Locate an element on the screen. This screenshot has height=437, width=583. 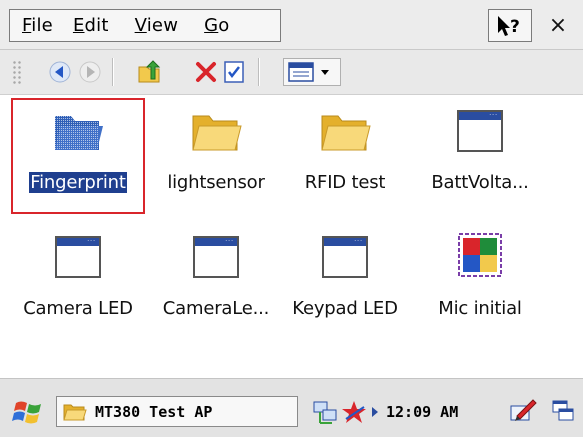
item-label: Mic initial is located at coordinates (480, 308).